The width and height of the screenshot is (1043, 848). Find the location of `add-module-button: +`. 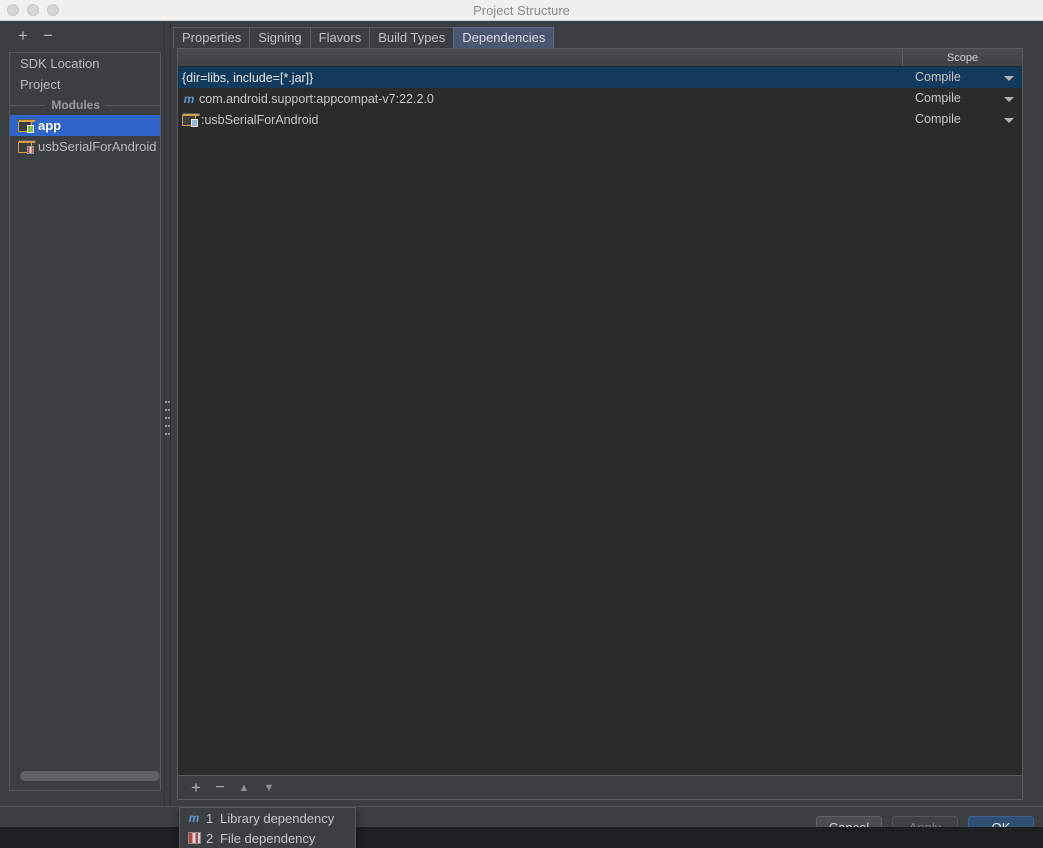

add-module-button: + is located at coordinates (23, 36).